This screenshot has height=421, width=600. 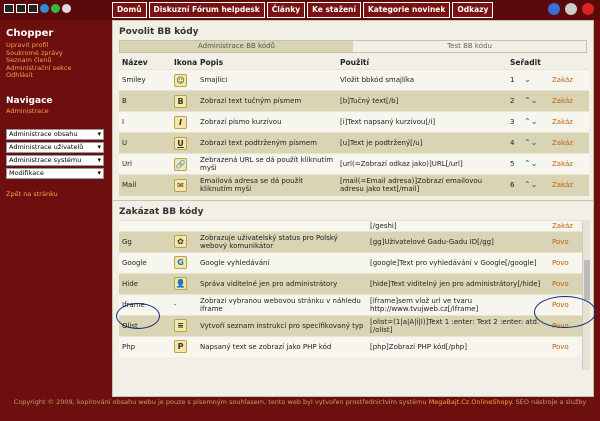 I want to click on sub-tabs: Administrace BB kódů Test BB kódu, so click(x=353, y=46).